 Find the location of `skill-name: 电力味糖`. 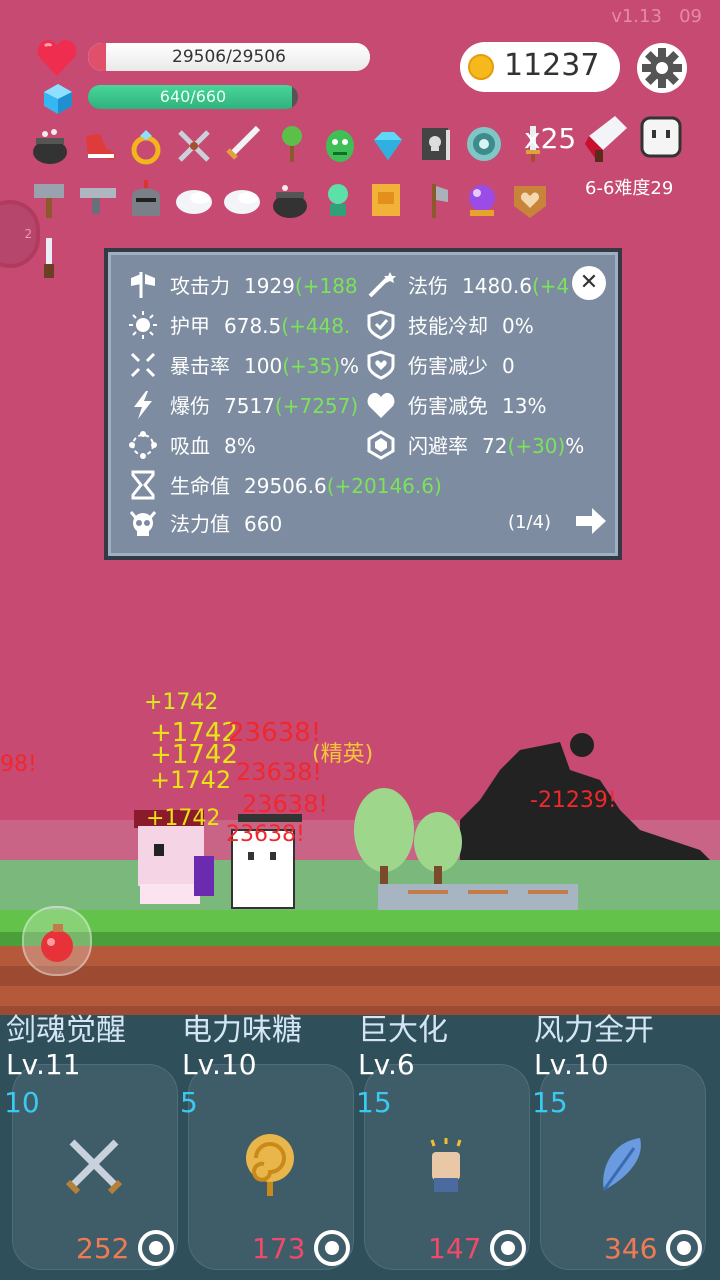

skill-name: 电力味糖 is located at coordinates (242, 1030).